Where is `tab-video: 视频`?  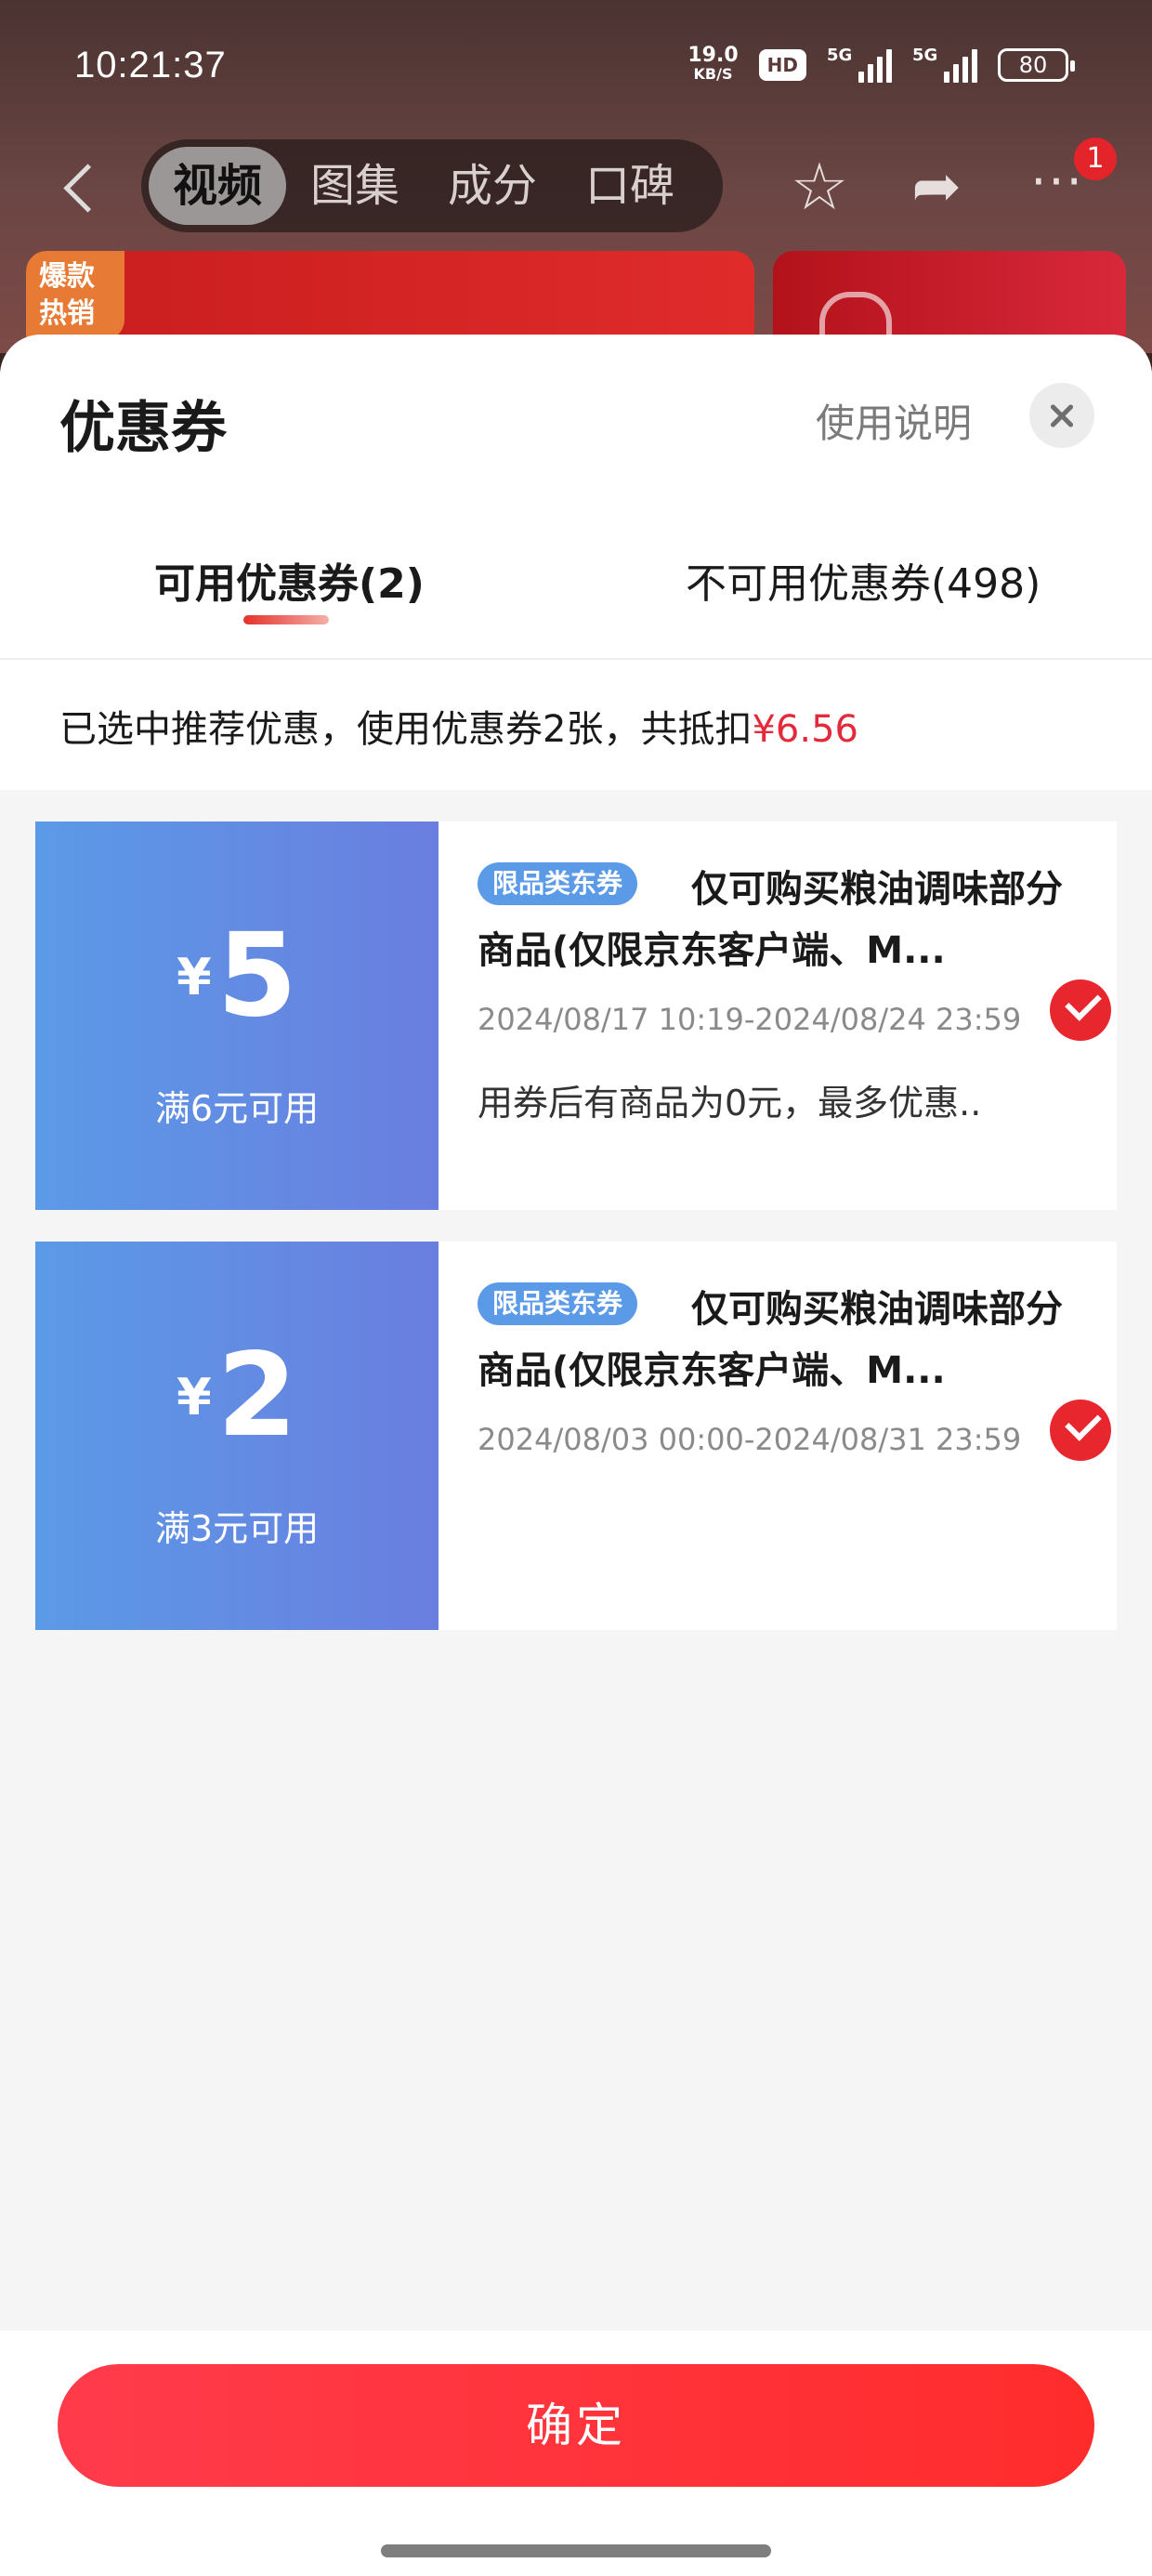
tab-video: 视频 is located at coordinates (218, 186).